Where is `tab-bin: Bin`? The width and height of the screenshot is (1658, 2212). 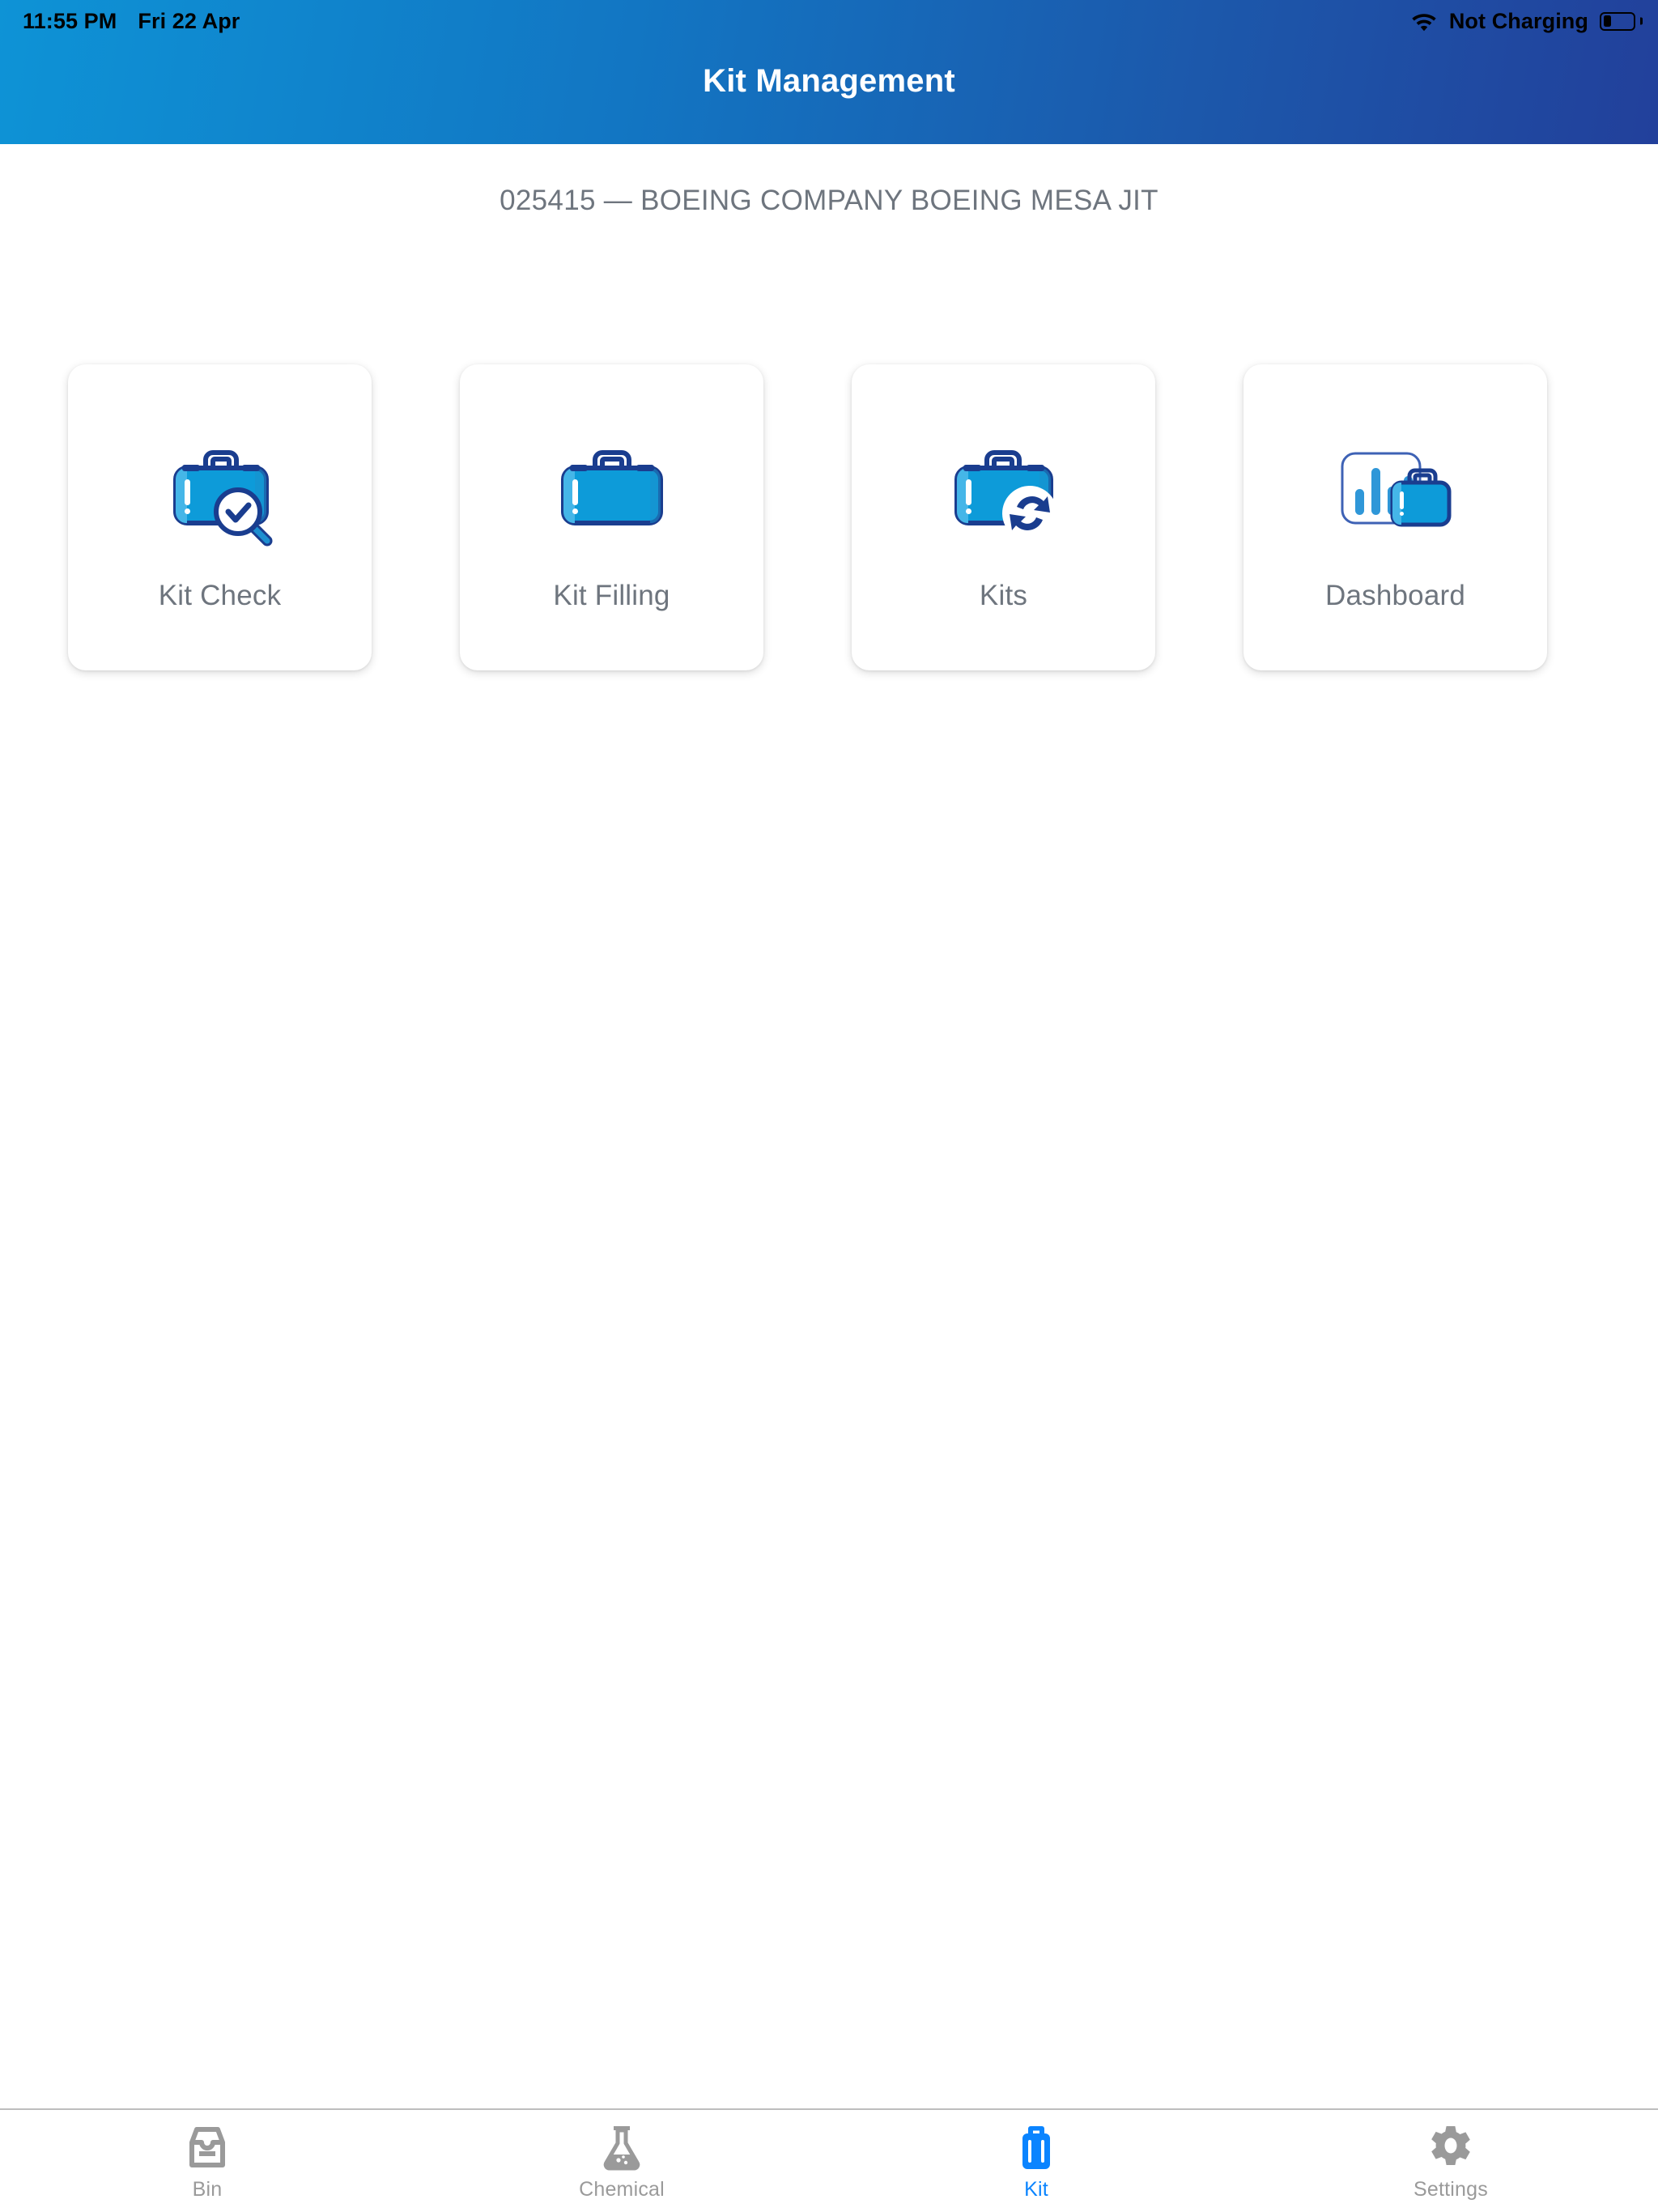
tab-bin: Bin is located at coordinates (207, 2161).